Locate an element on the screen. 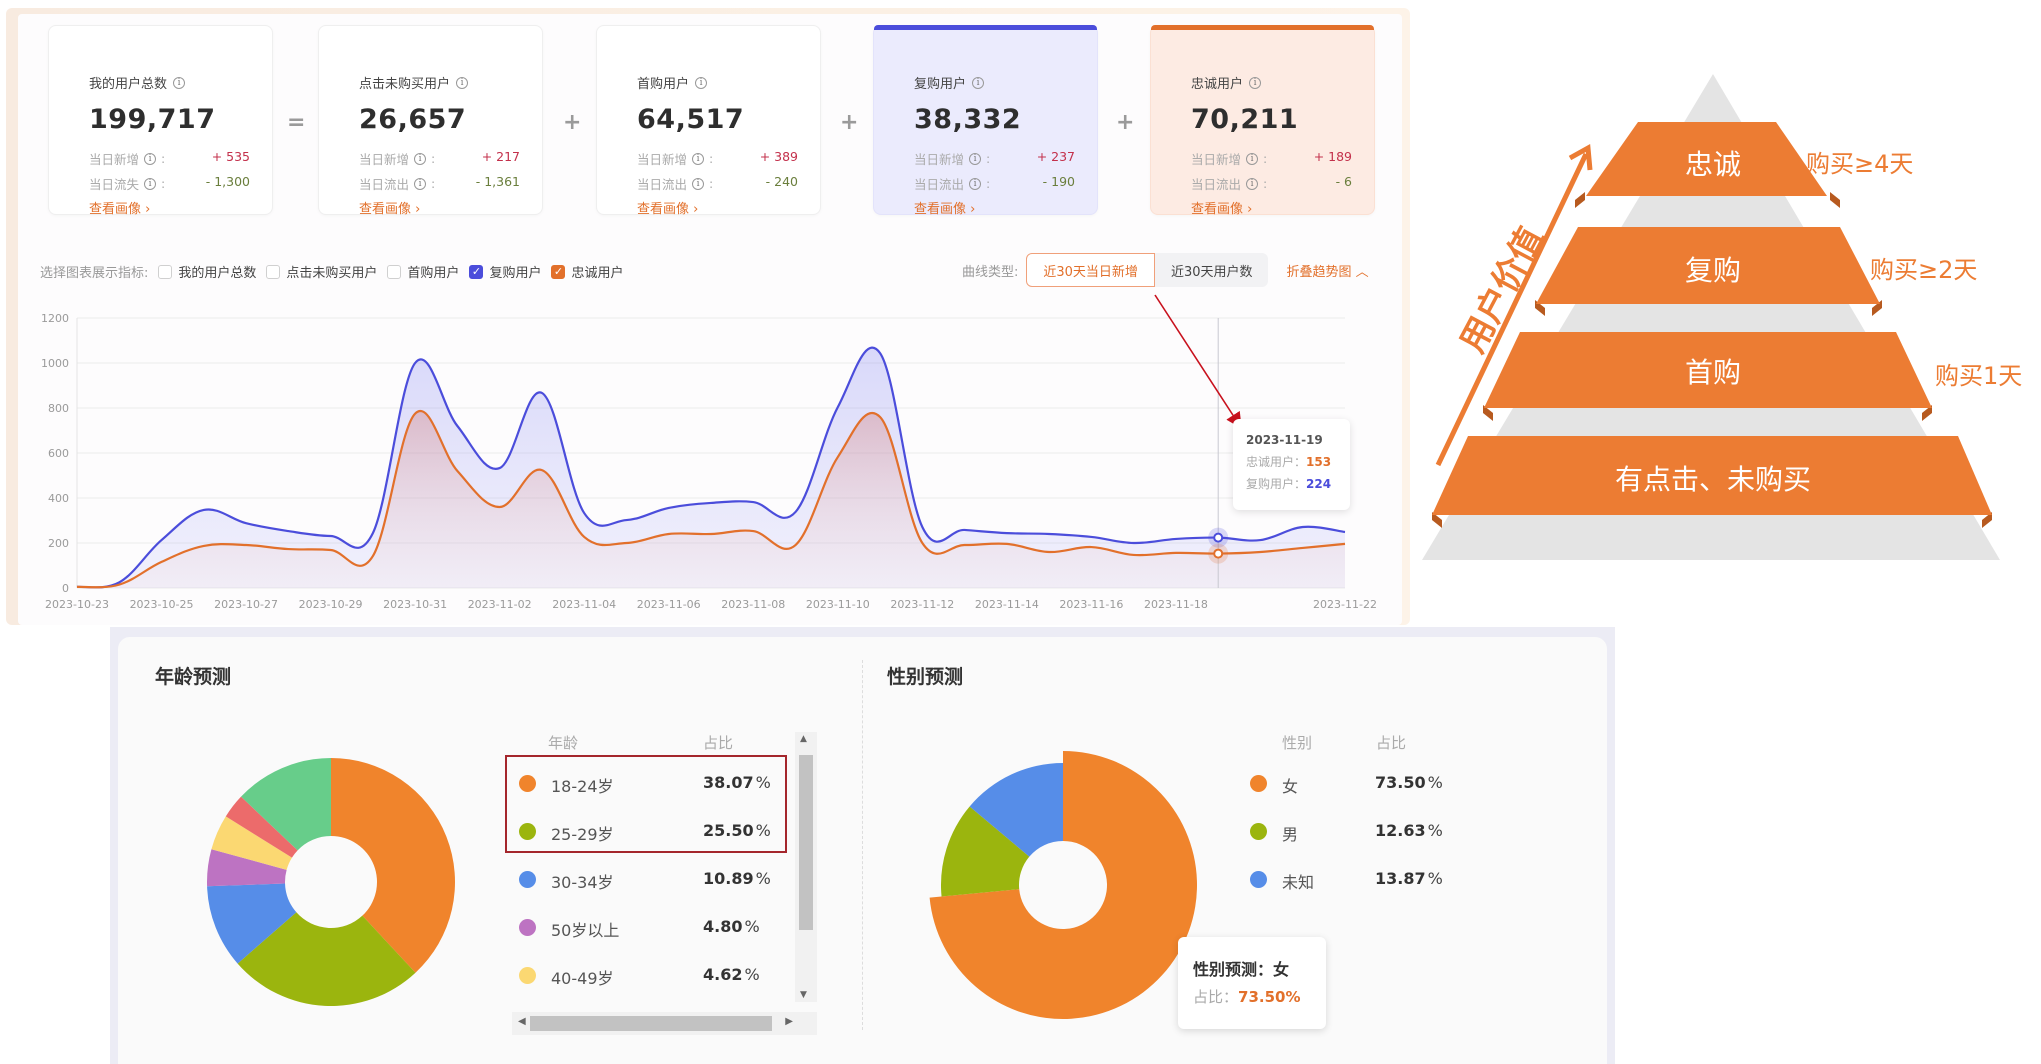 The height and width of the screenshot is (1064, 2041). x-tick-label: 2023-11-22 is located at coordinates (1345, 604).